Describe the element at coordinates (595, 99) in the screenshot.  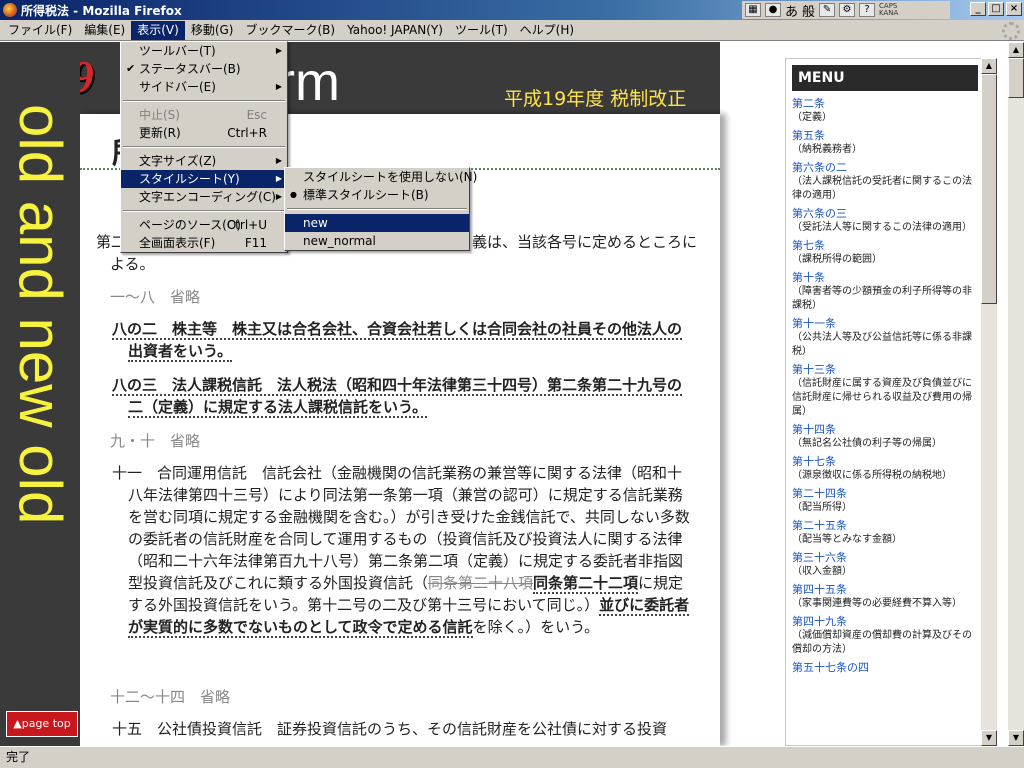
I see `header-subtitle: 平成19年度 税制改正` at that location.